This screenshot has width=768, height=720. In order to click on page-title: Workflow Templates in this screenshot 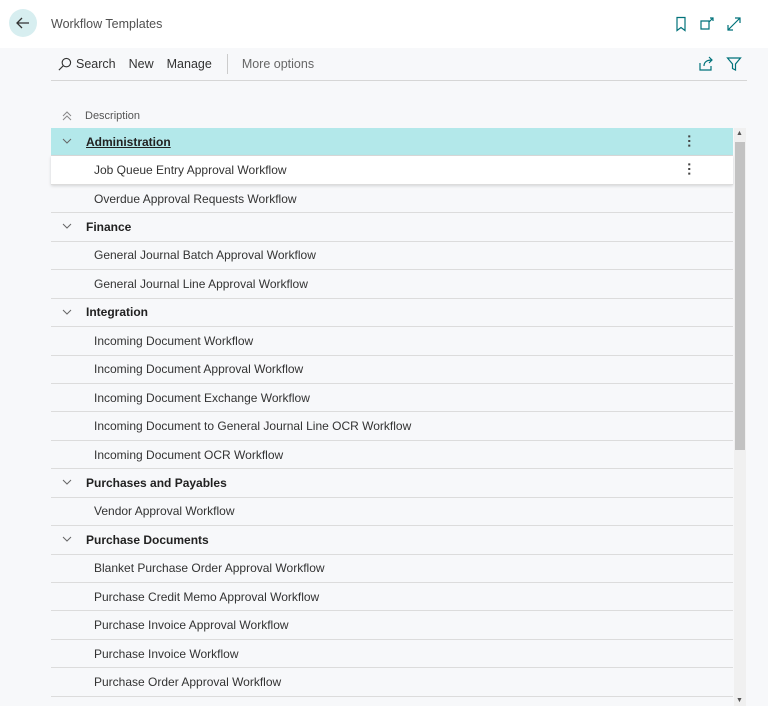, I will do `click(107, 24)`.